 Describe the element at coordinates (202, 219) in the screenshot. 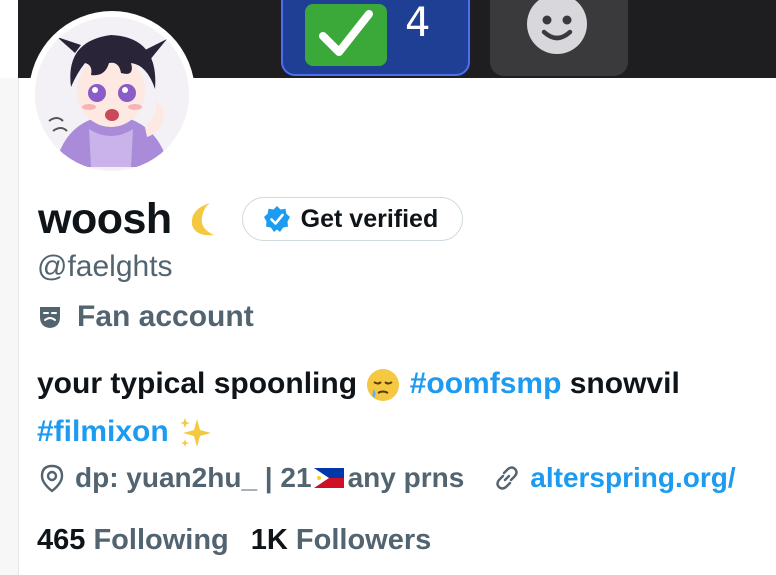

I see `crescent-moon-icon` at that location.